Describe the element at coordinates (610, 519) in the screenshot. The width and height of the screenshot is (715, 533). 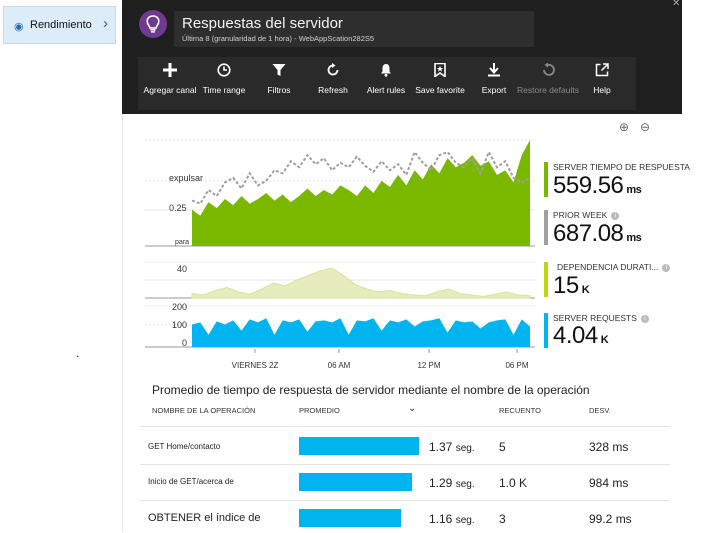
I see `deviation-value: 99.2 ms` at that location.